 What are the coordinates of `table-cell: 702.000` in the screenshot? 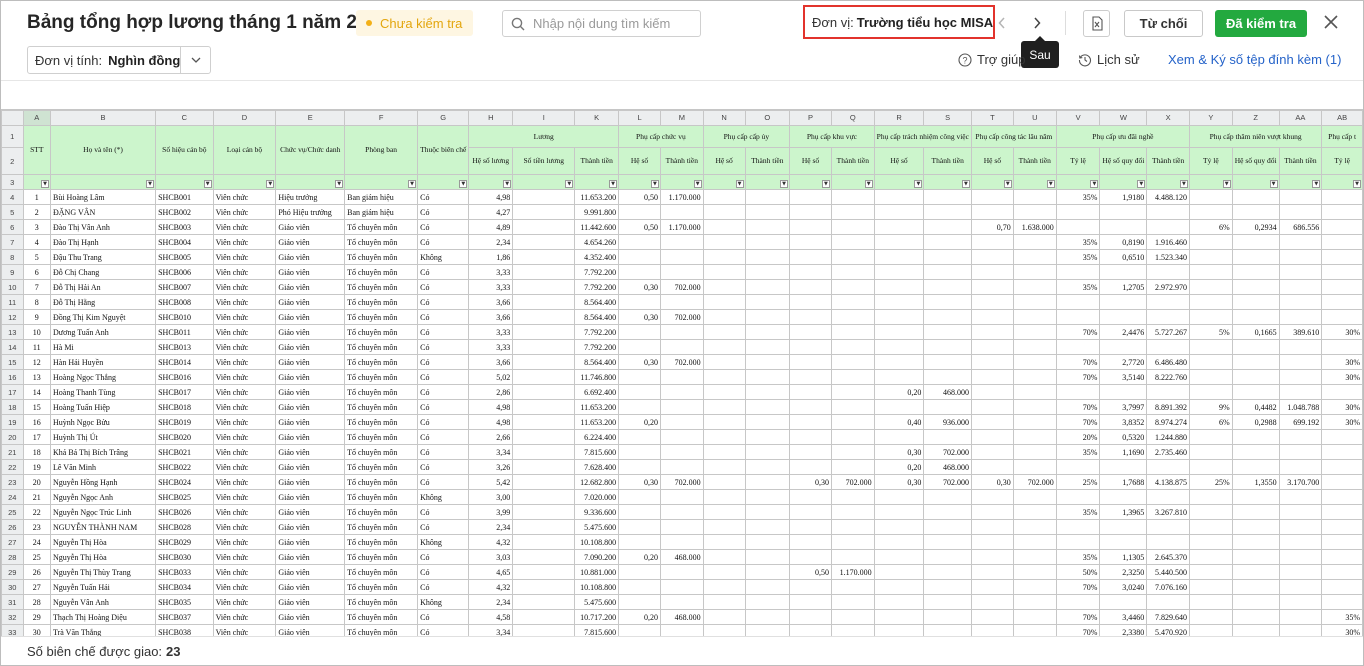 It's located at (947, 452).